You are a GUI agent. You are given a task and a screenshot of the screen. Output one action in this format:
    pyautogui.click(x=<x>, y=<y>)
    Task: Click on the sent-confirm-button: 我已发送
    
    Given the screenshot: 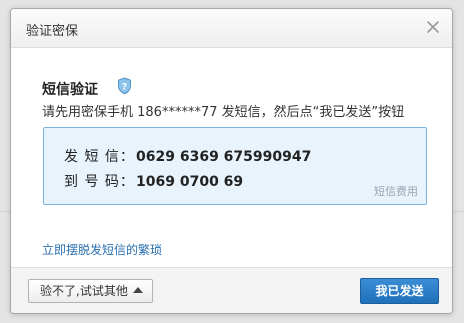 What is the action you would take?
    pyautogui.click(x=399, y=291)
    